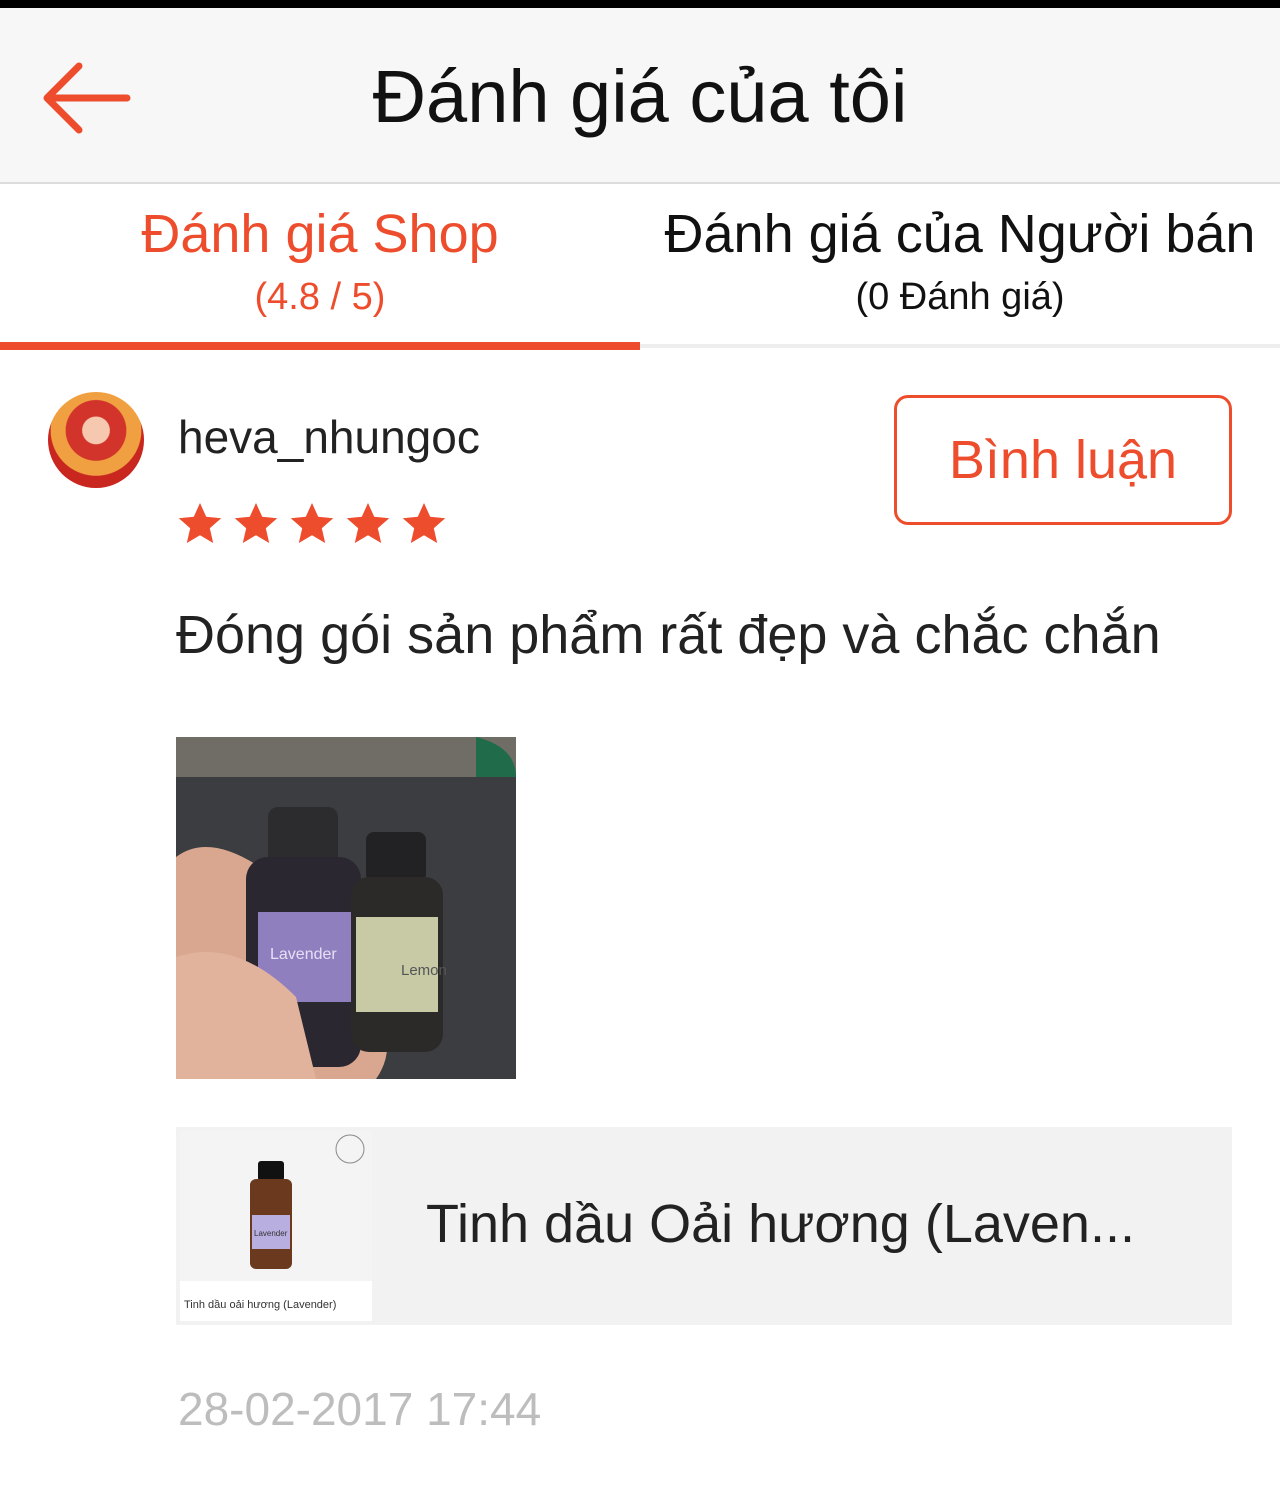 The image size is (1280, 1488). I want to click on tab-seller-rating: Đánh giá của Người bán (0 Đánh giá), so click(960, 268).